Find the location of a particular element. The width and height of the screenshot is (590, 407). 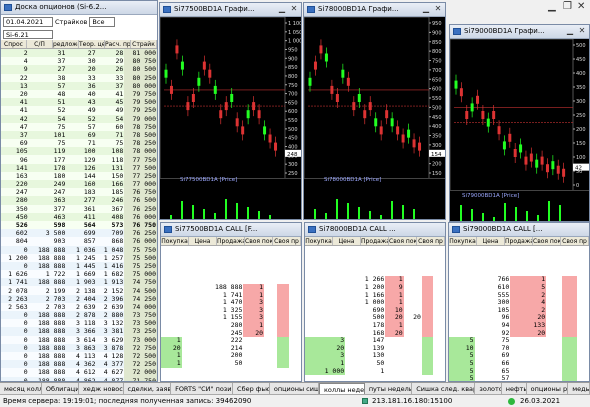

table-row: 0 188 888 4 362 4 377 72 250 is located at coordinates (79, 364).